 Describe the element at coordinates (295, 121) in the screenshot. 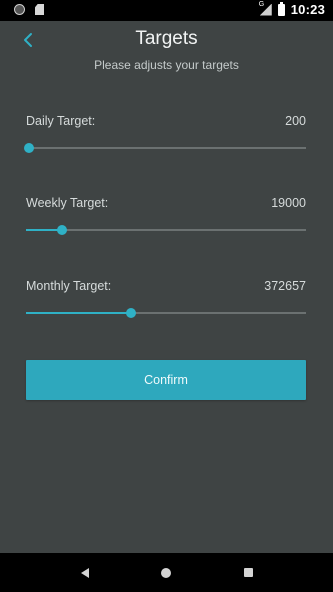

I see `daily-target-value: 200` at that location.